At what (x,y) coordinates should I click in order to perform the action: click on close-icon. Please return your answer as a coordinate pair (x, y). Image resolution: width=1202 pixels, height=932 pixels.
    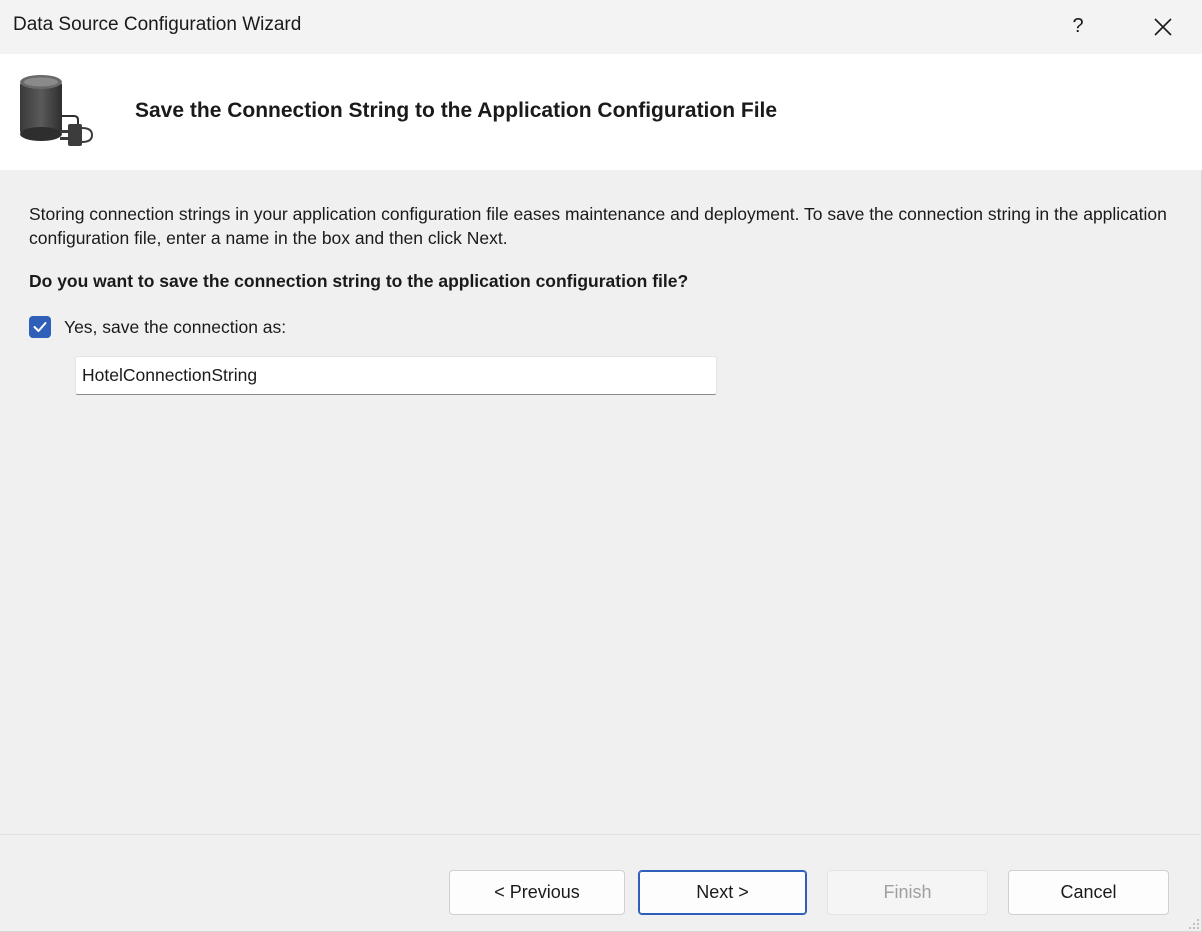
    Looking at the image, I should click on (1163, 27).